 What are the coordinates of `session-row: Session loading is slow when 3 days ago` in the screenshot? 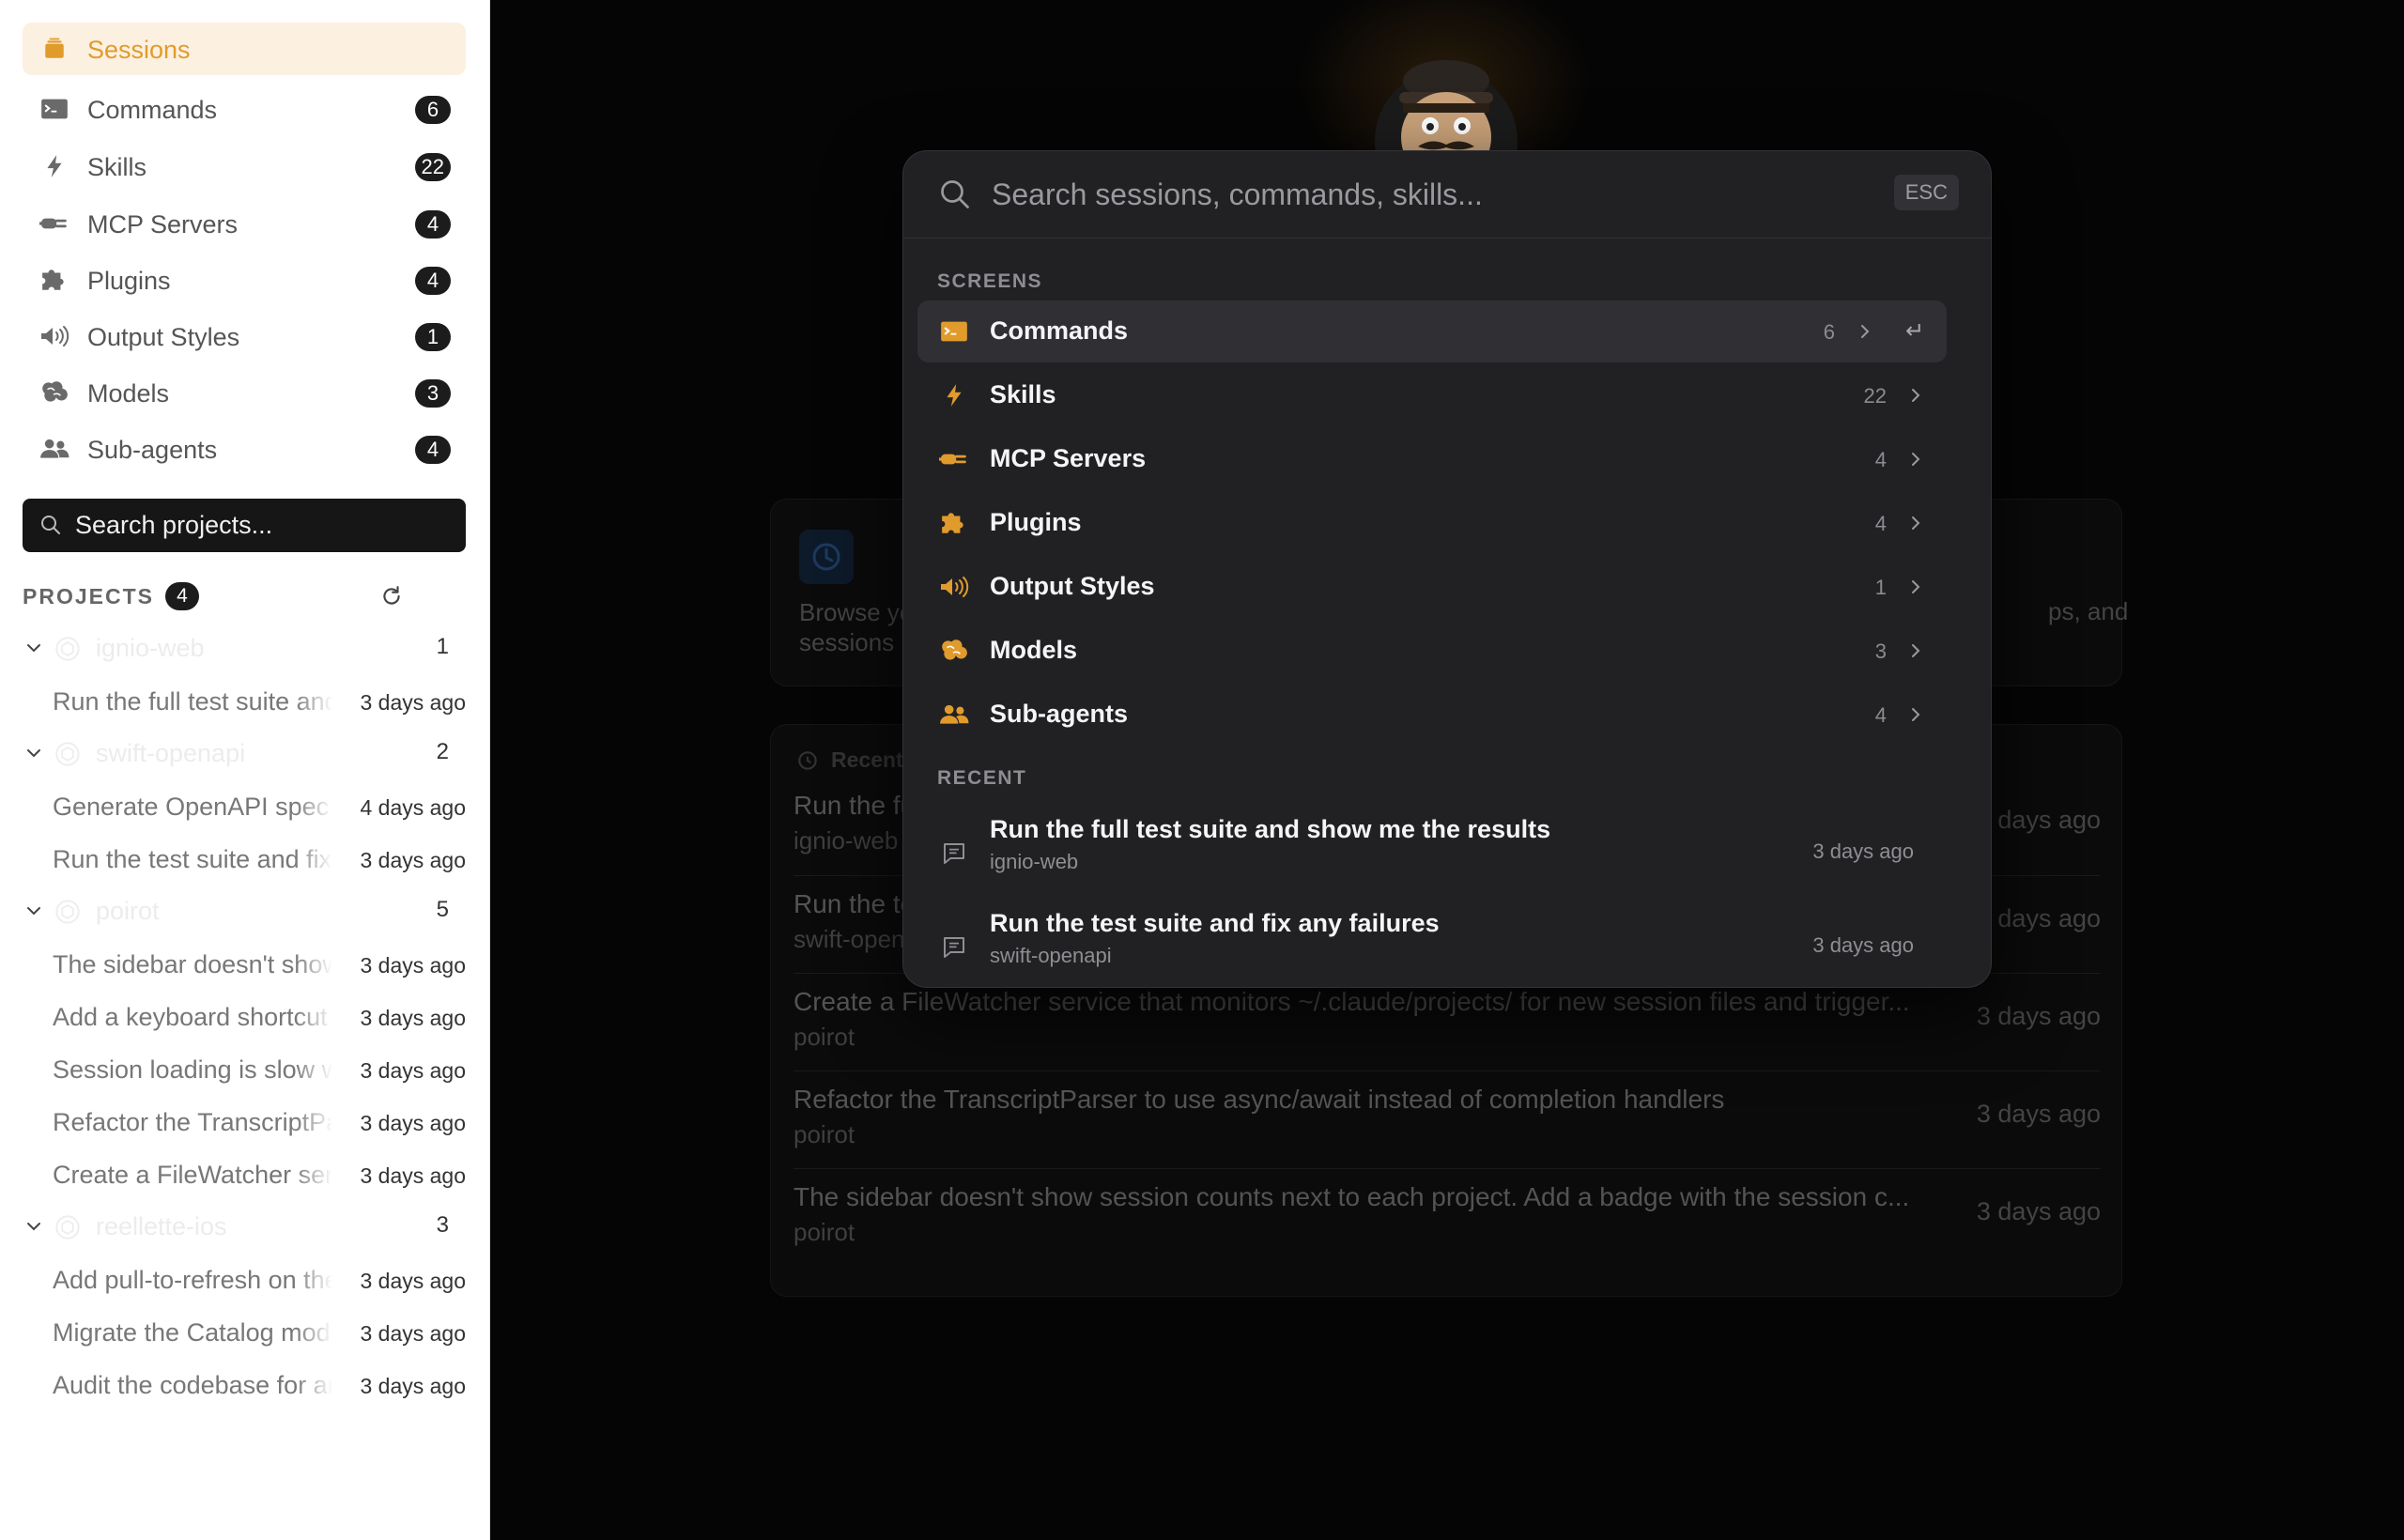 It's located at (259, 1070).